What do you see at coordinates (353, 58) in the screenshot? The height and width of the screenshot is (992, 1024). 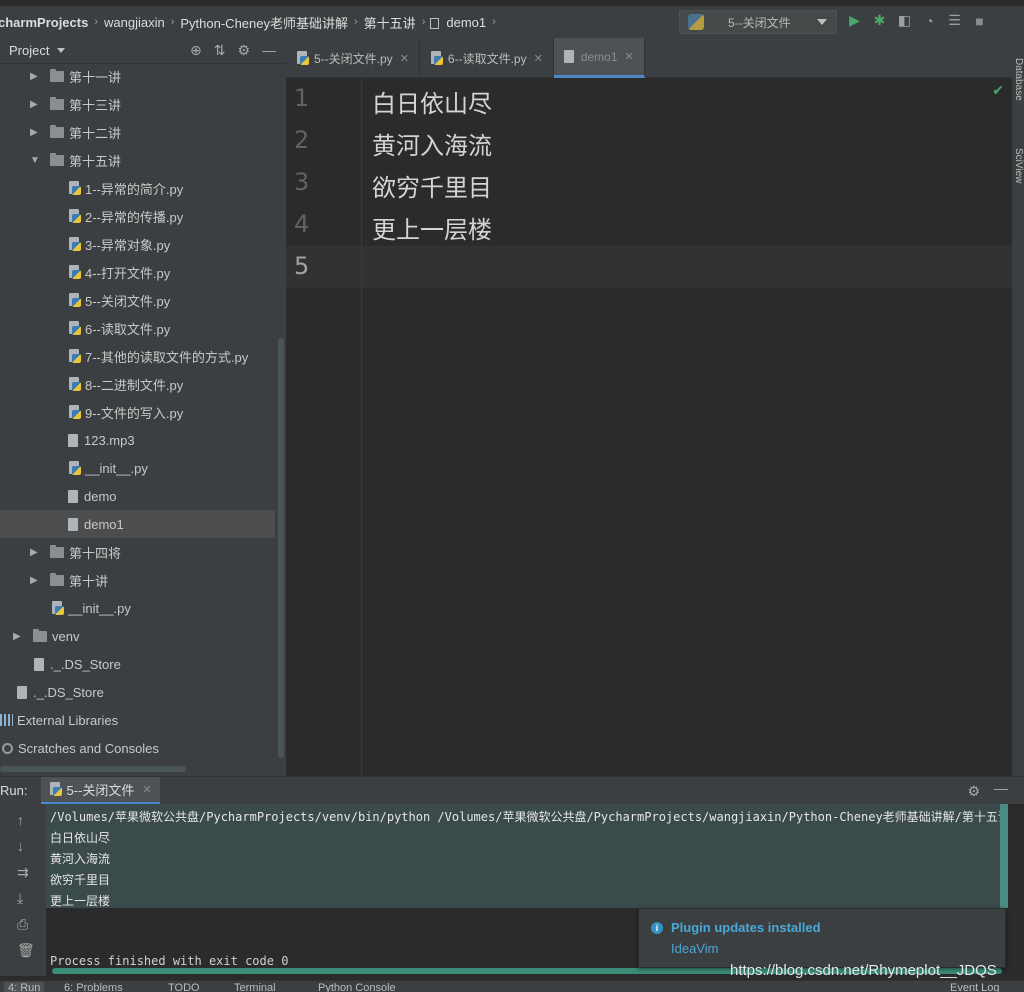 I see `editor-tab: 5--关闭文件.py ✕` at bounding box center [353, 58].